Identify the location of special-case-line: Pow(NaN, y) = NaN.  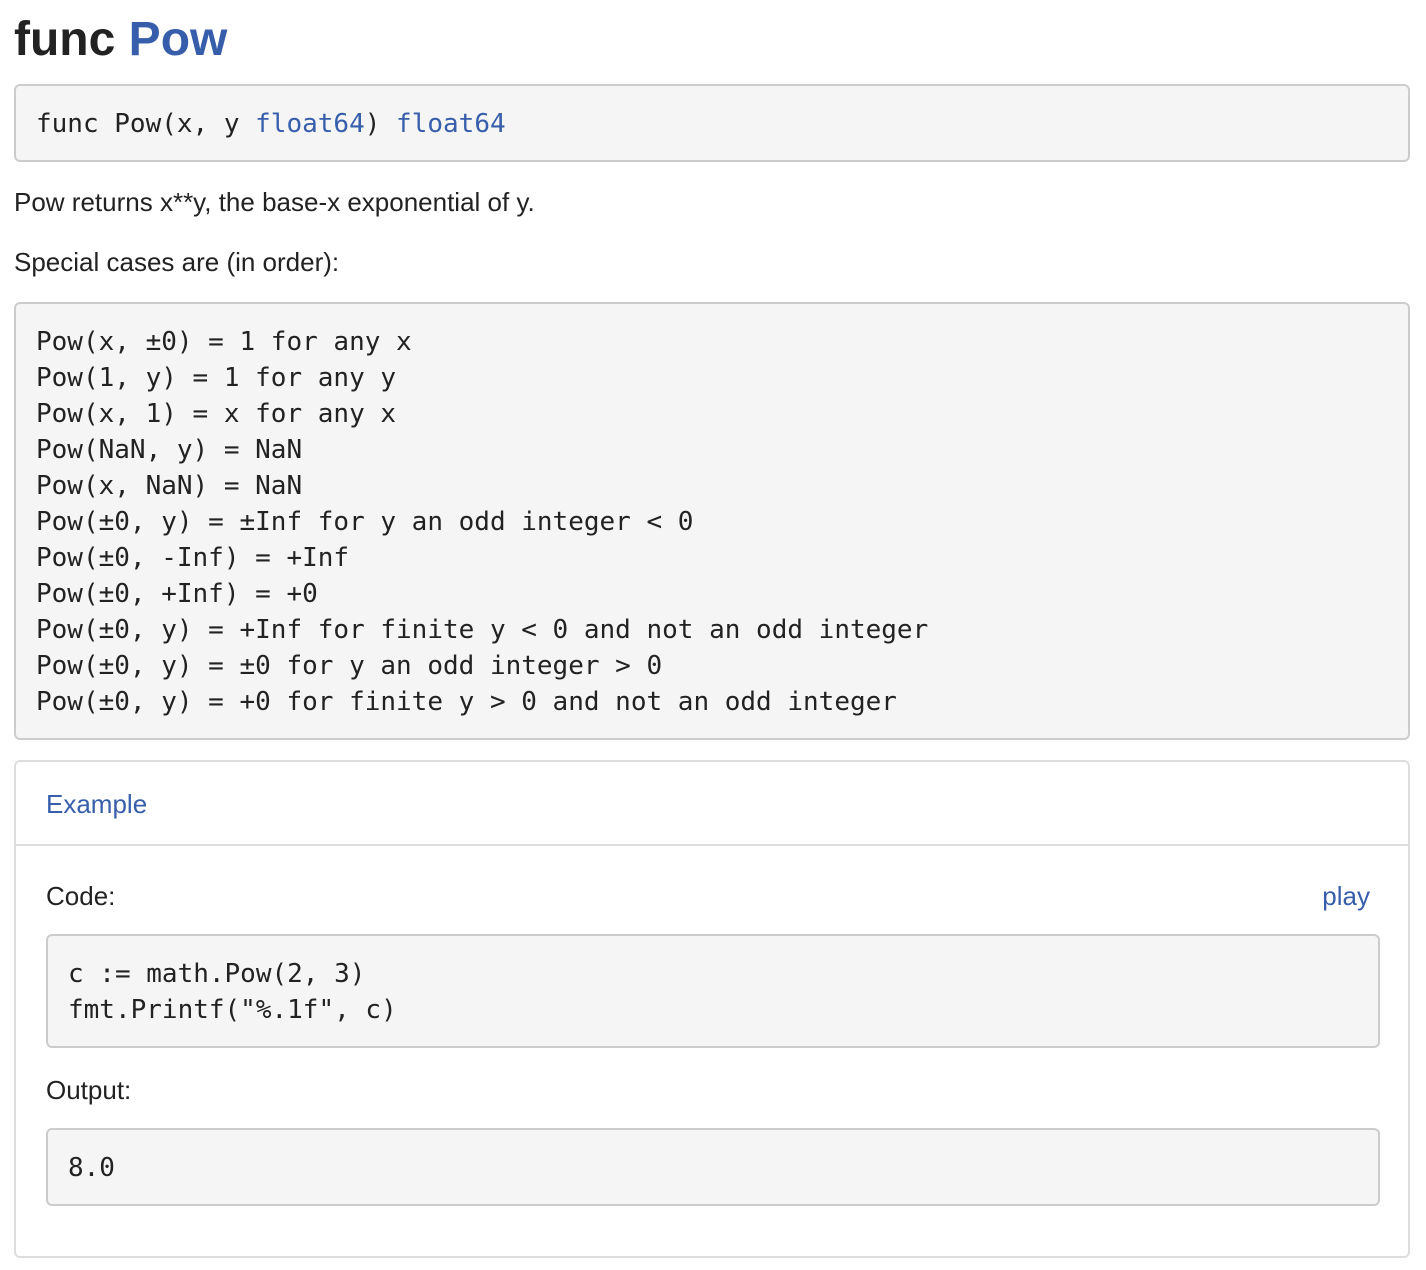
(169, 450).